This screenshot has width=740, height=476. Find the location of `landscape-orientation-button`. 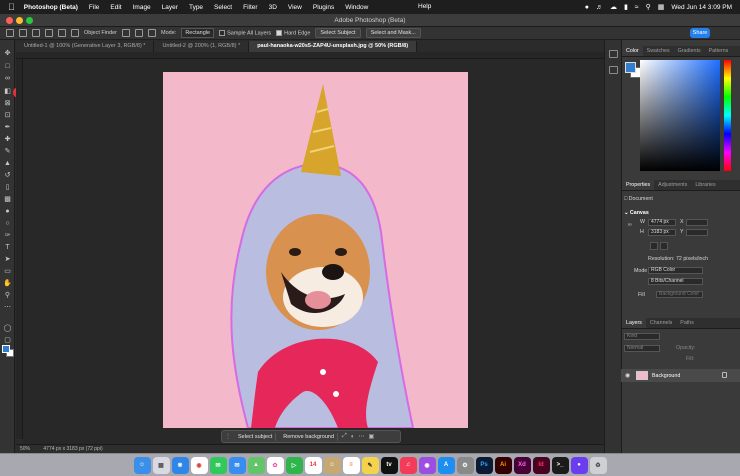

landscape-orientation-button is located at coordinates (664, 246).